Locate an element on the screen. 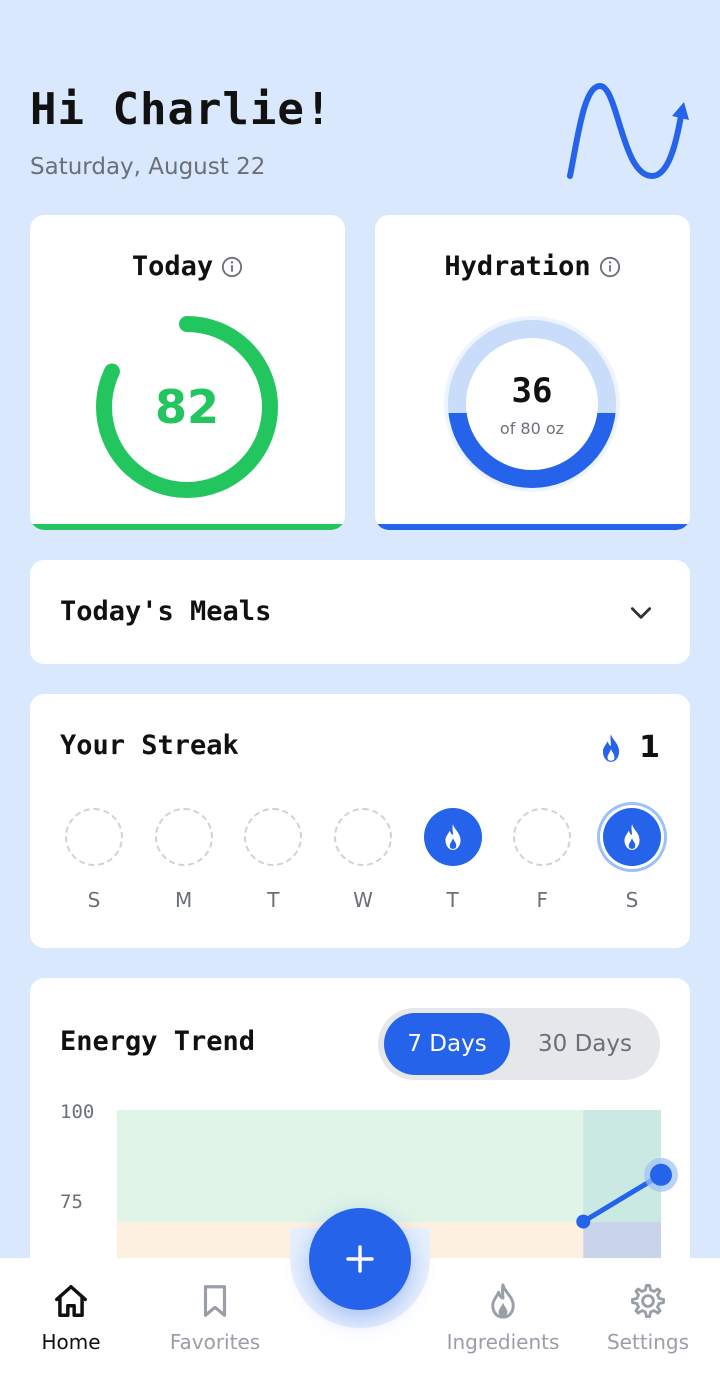 The width and height of the screenshot is (720, 1380). energy-title: Energy Trend is located at coordinates (158, 1041).